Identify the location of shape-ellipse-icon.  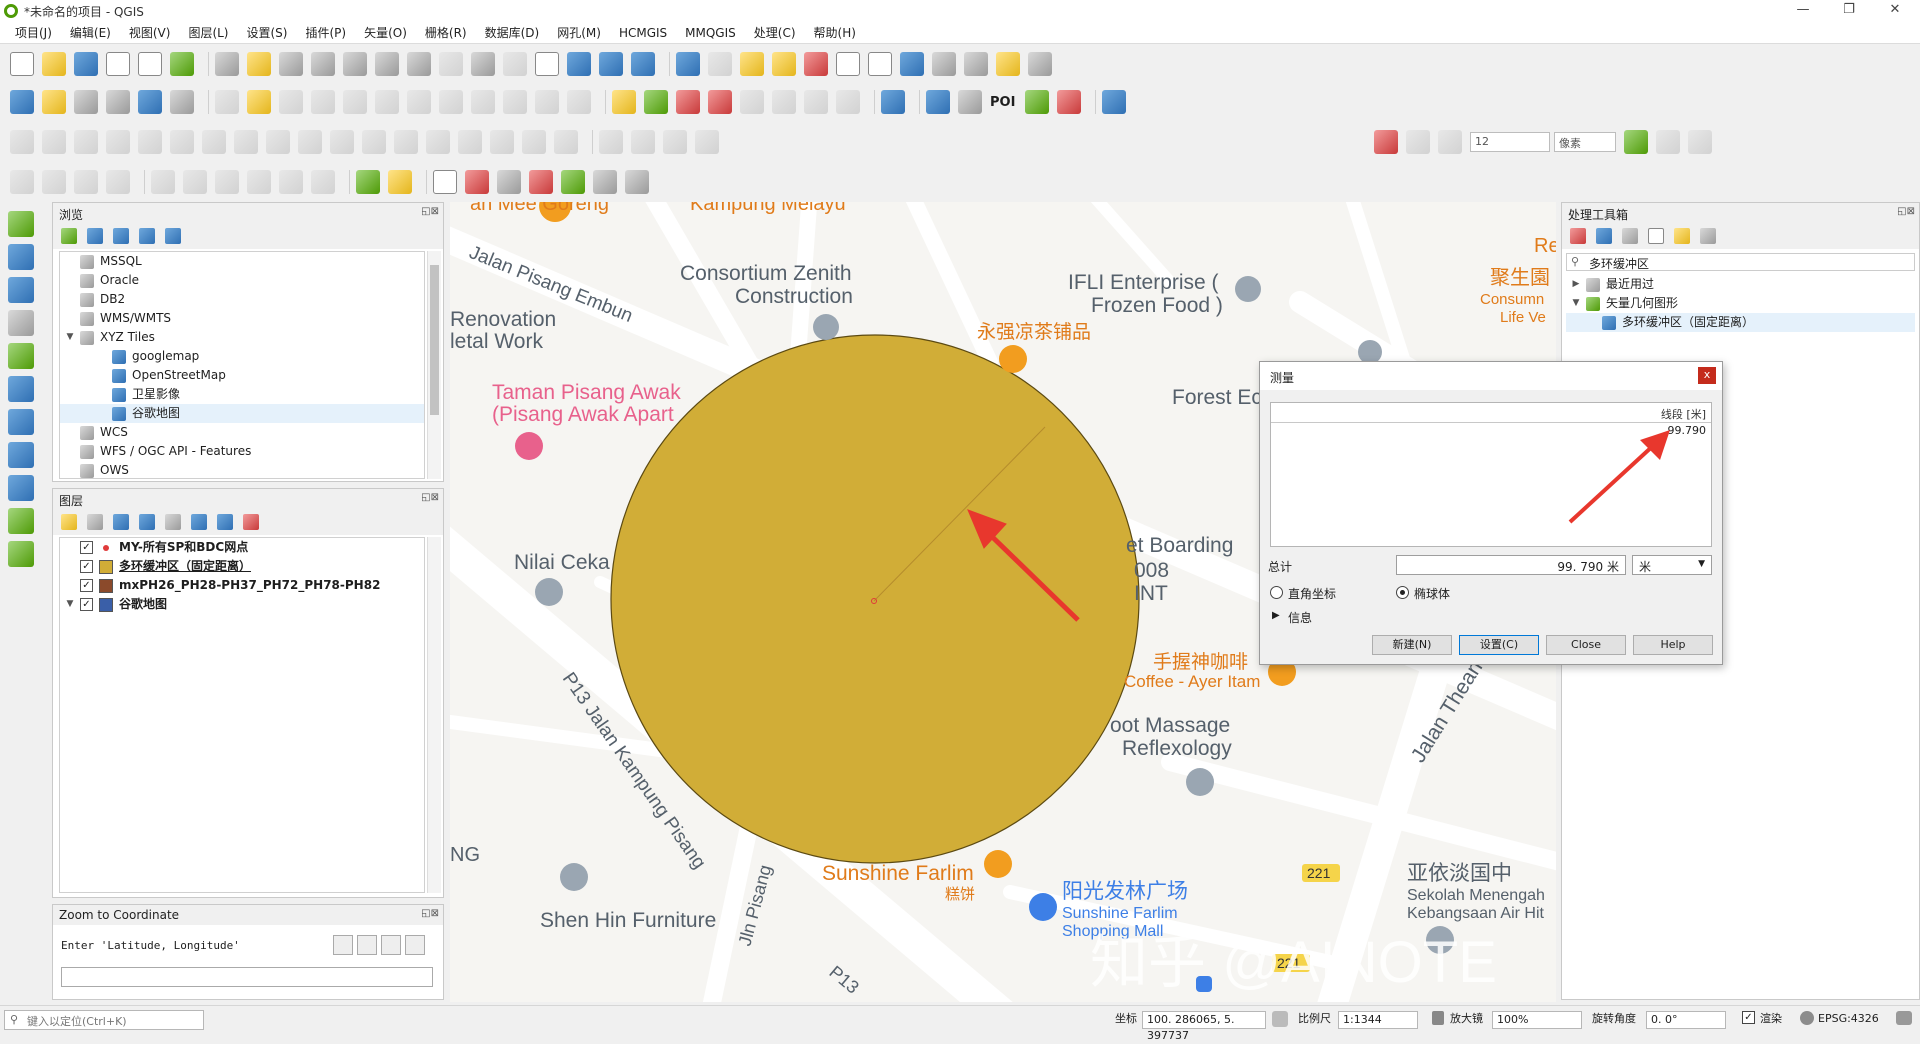
(54, 182).